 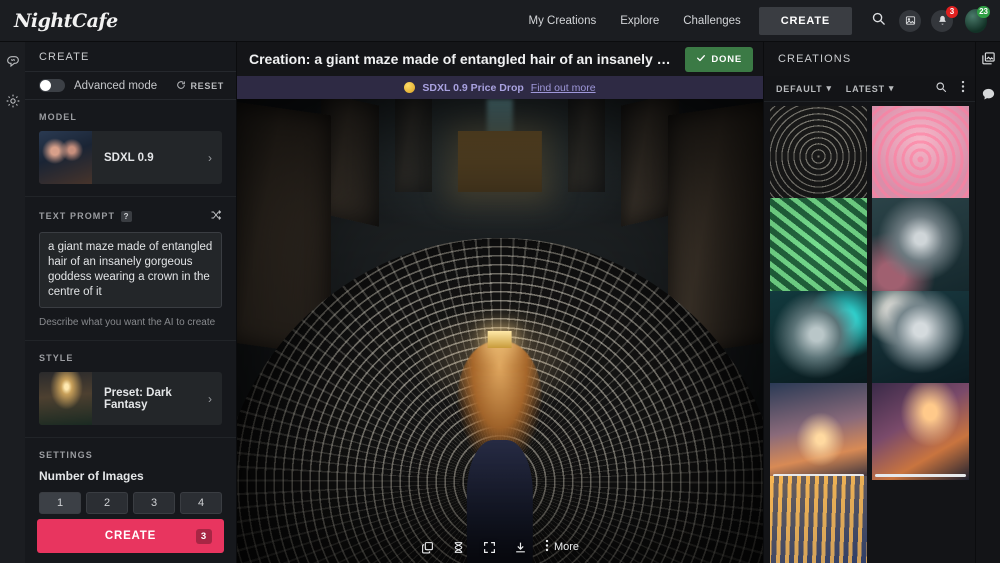 I want to click on style-thumbnail, so click(x=65, y=398).